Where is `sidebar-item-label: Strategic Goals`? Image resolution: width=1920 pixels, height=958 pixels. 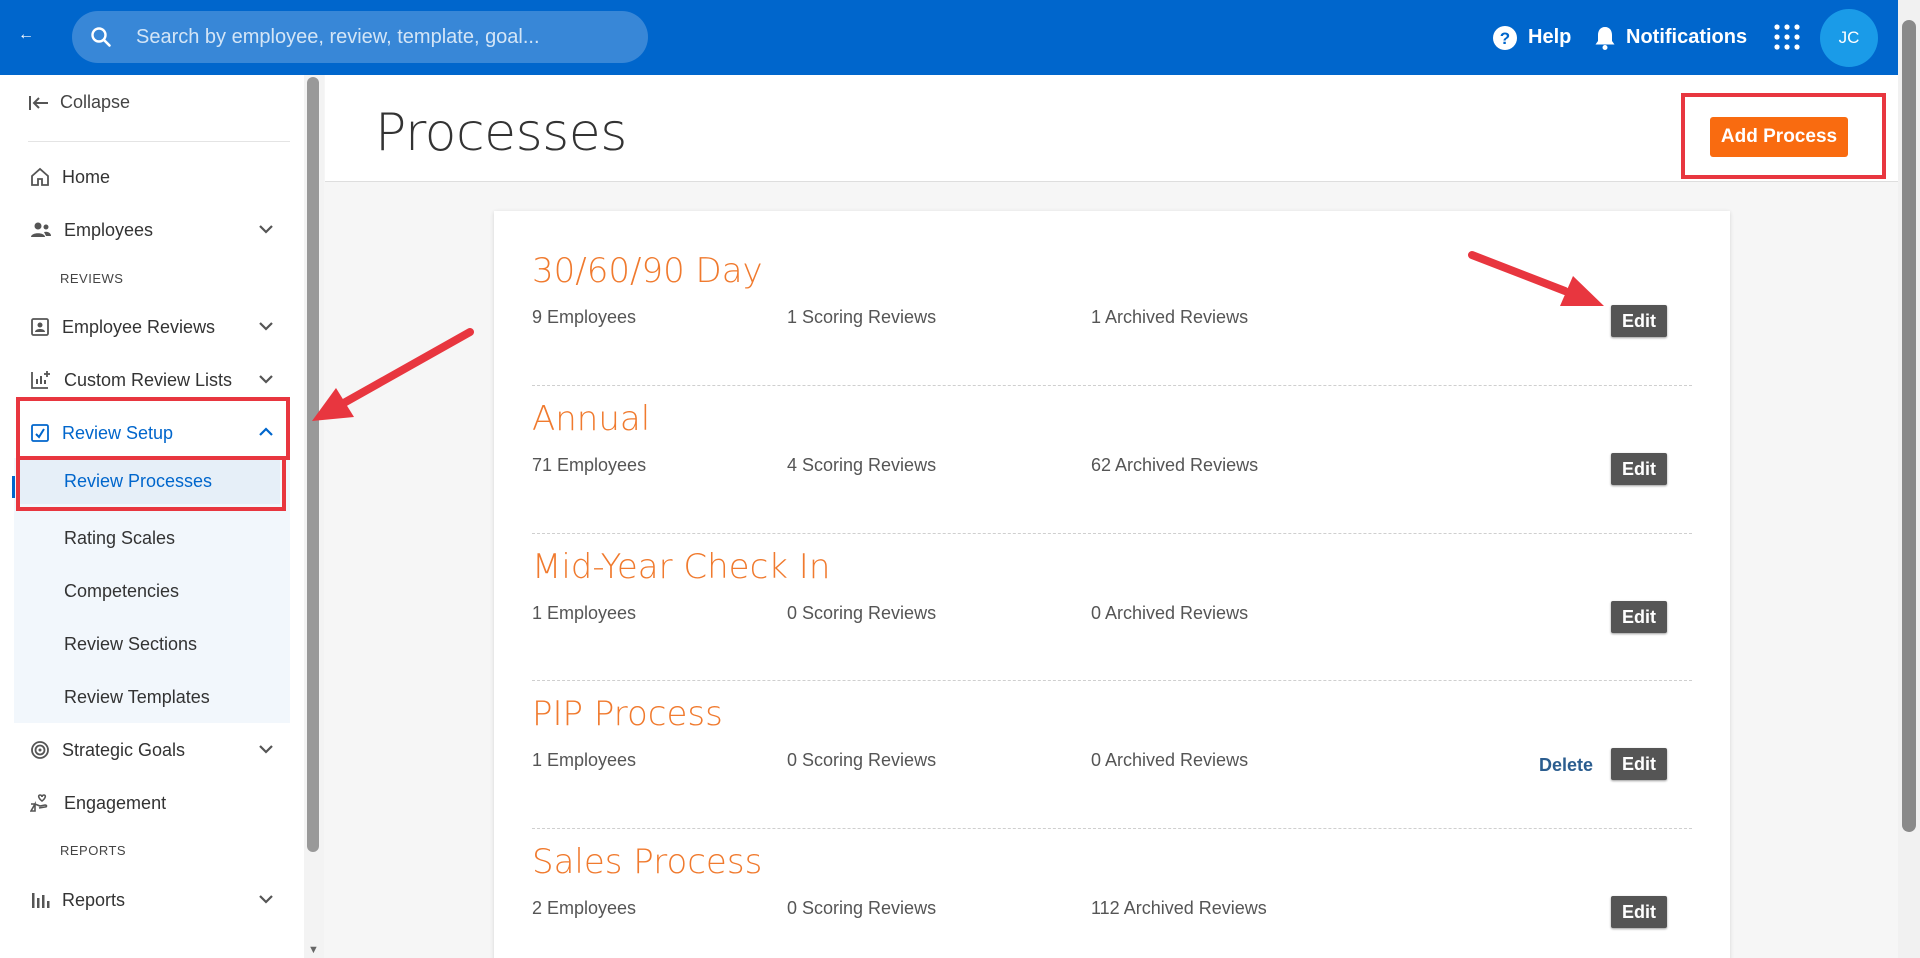
sidebar-item-label: Strategic Goals is located at coordinates (124, 749).